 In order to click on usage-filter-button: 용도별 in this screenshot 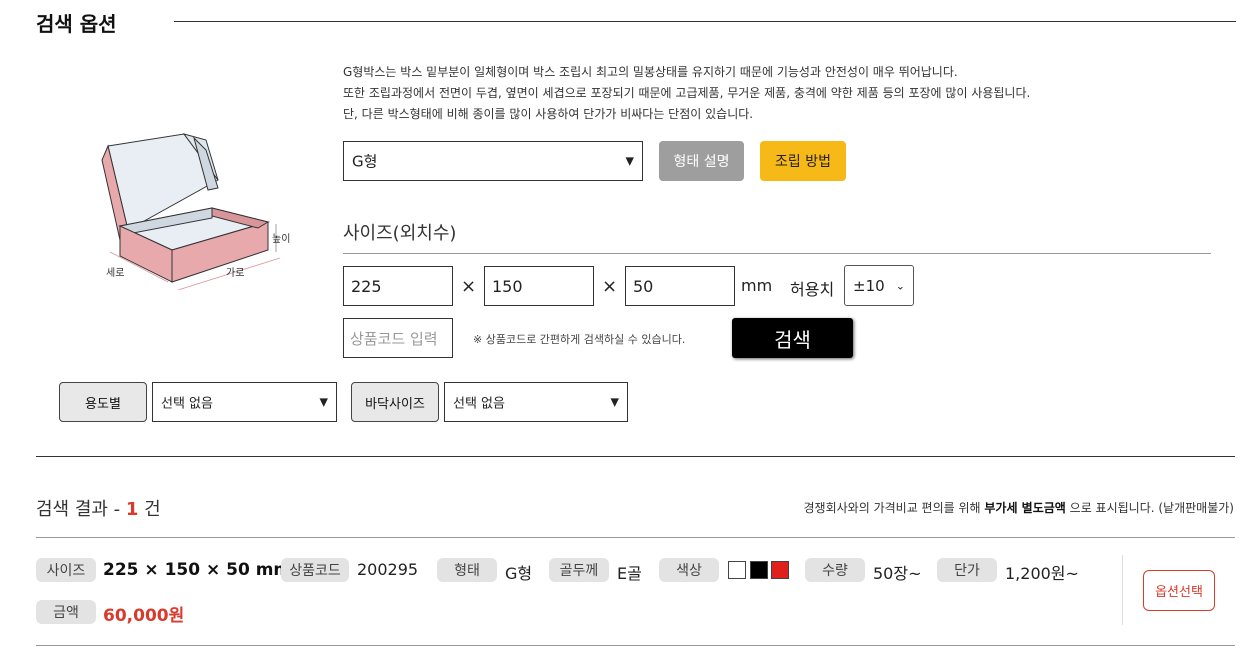, I will do `click(103, 402)`.